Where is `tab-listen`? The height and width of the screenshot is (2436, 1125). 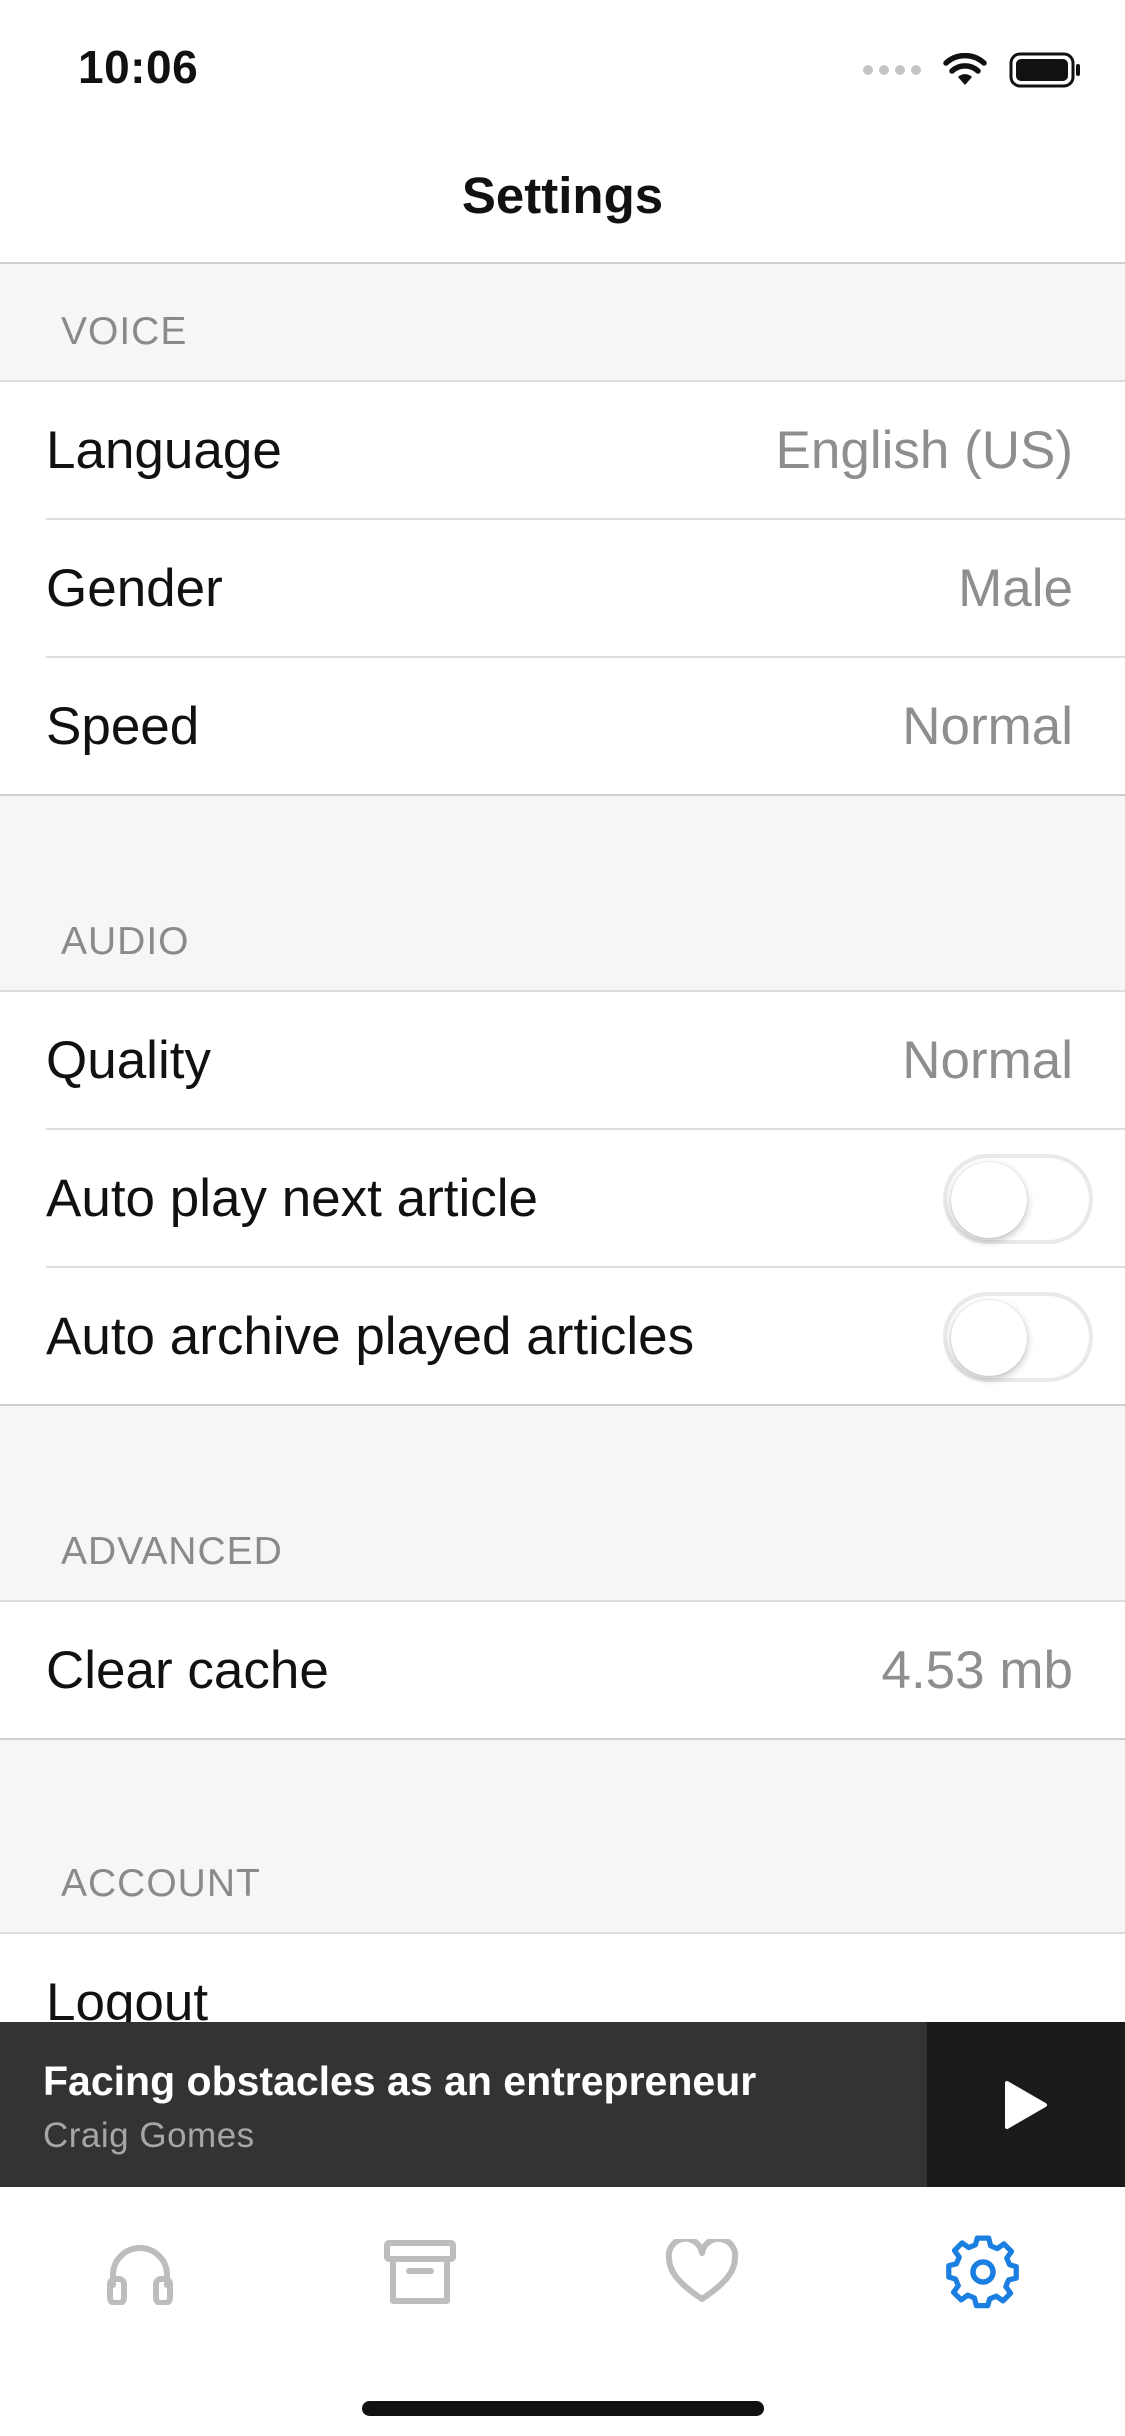 tab-listen is located at coordinates (140, 2272).